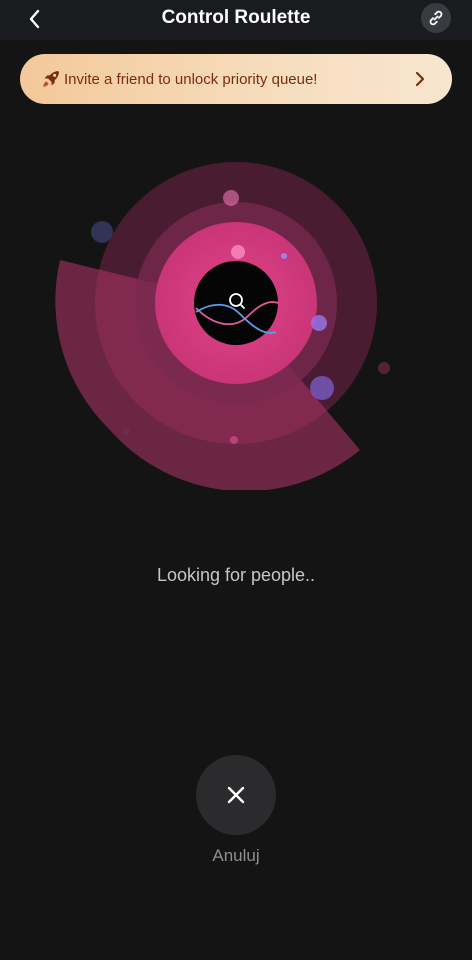 The width and height of the screenshot is (472, 960). Describe the element at coordinates (236, 855) in the screenshot. I see `cancel-label: Anuluj` at that location.